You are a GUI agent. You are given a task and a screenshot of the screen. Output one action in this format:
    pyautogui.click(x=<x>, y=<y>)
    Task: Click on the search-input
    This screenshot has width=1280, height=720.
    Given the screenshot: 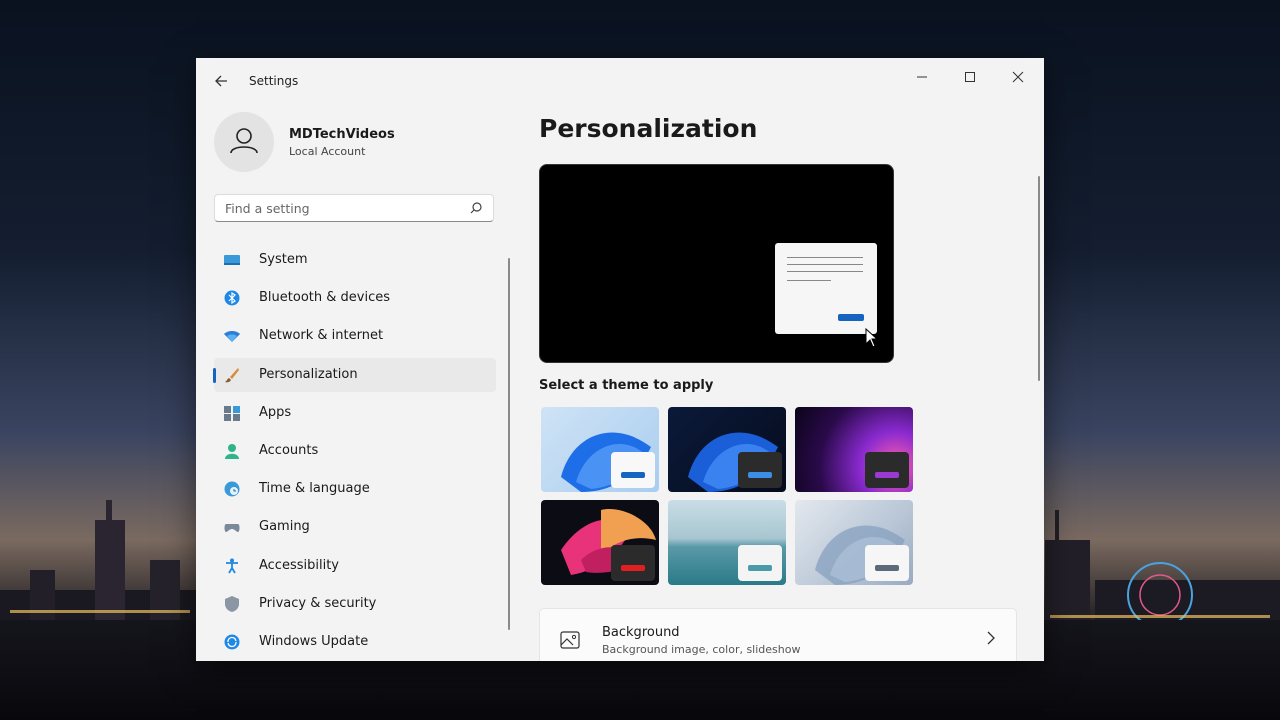 What is the action you would take?
    pyautogui.click(x=337, y=208)
    